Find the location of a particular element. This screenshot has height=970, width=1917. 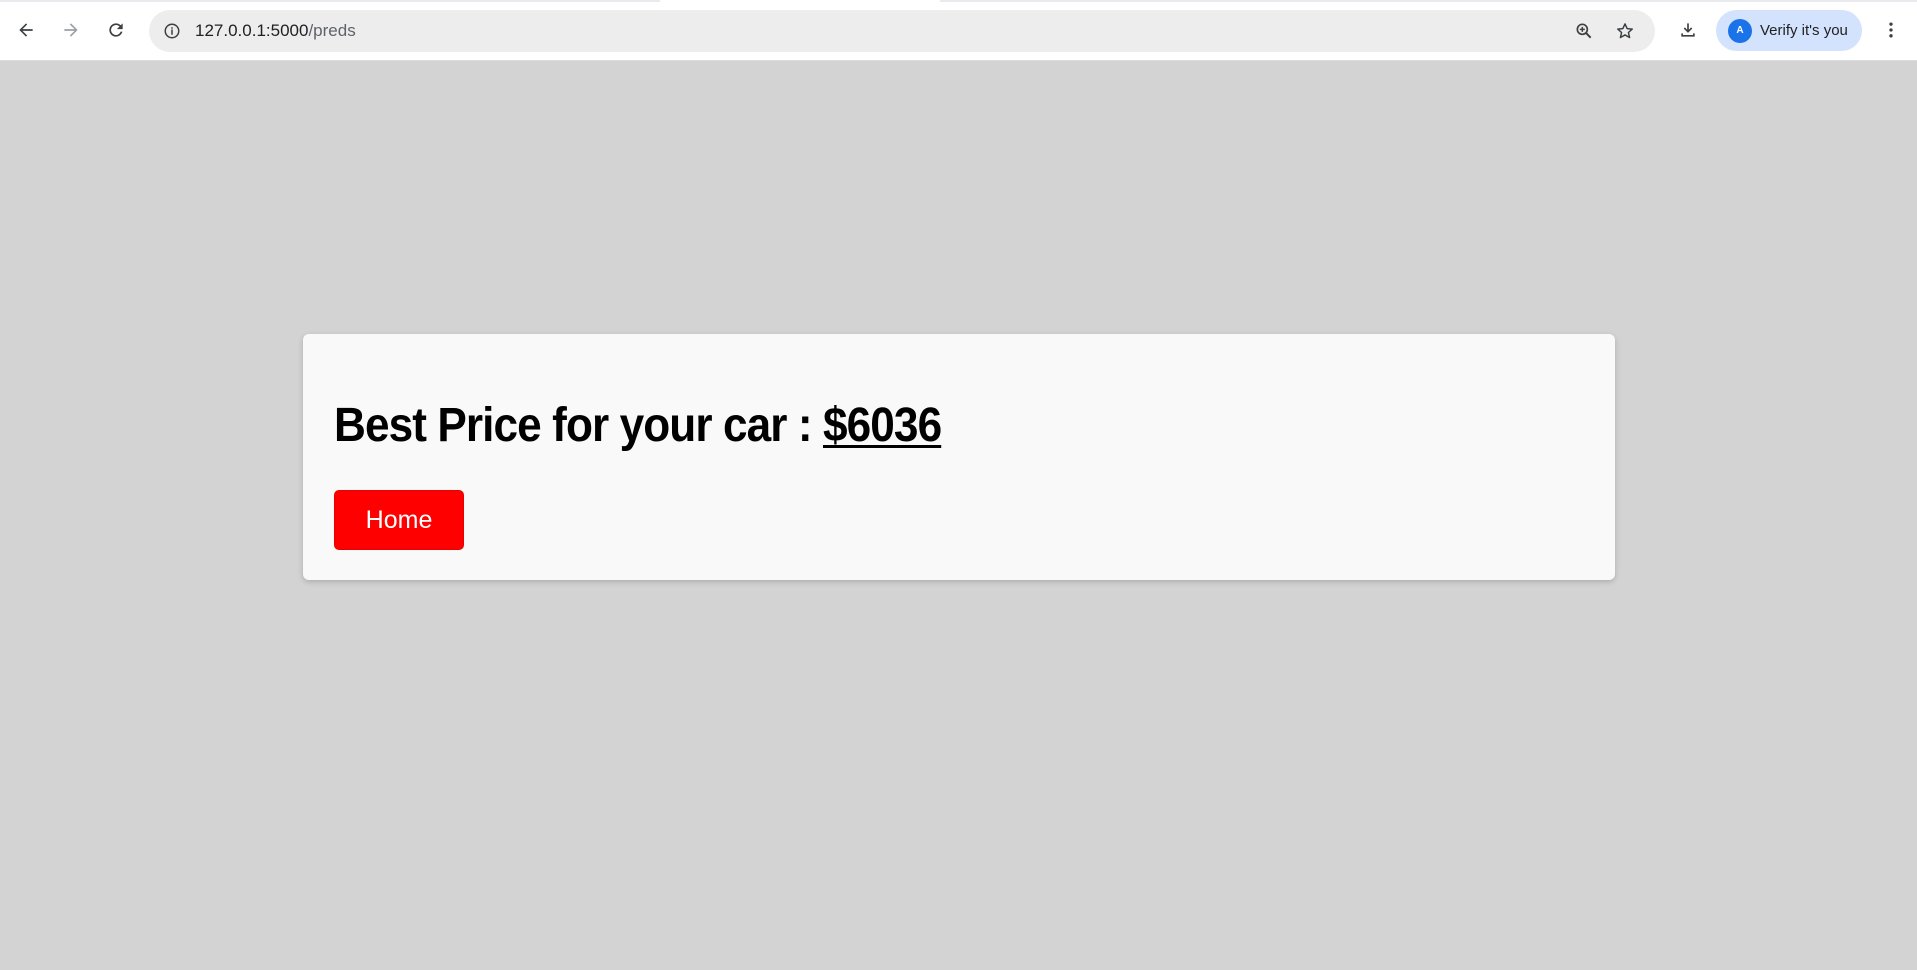

price-heading: Best Price for your car : $6036 is located at coordinates (638, 425).